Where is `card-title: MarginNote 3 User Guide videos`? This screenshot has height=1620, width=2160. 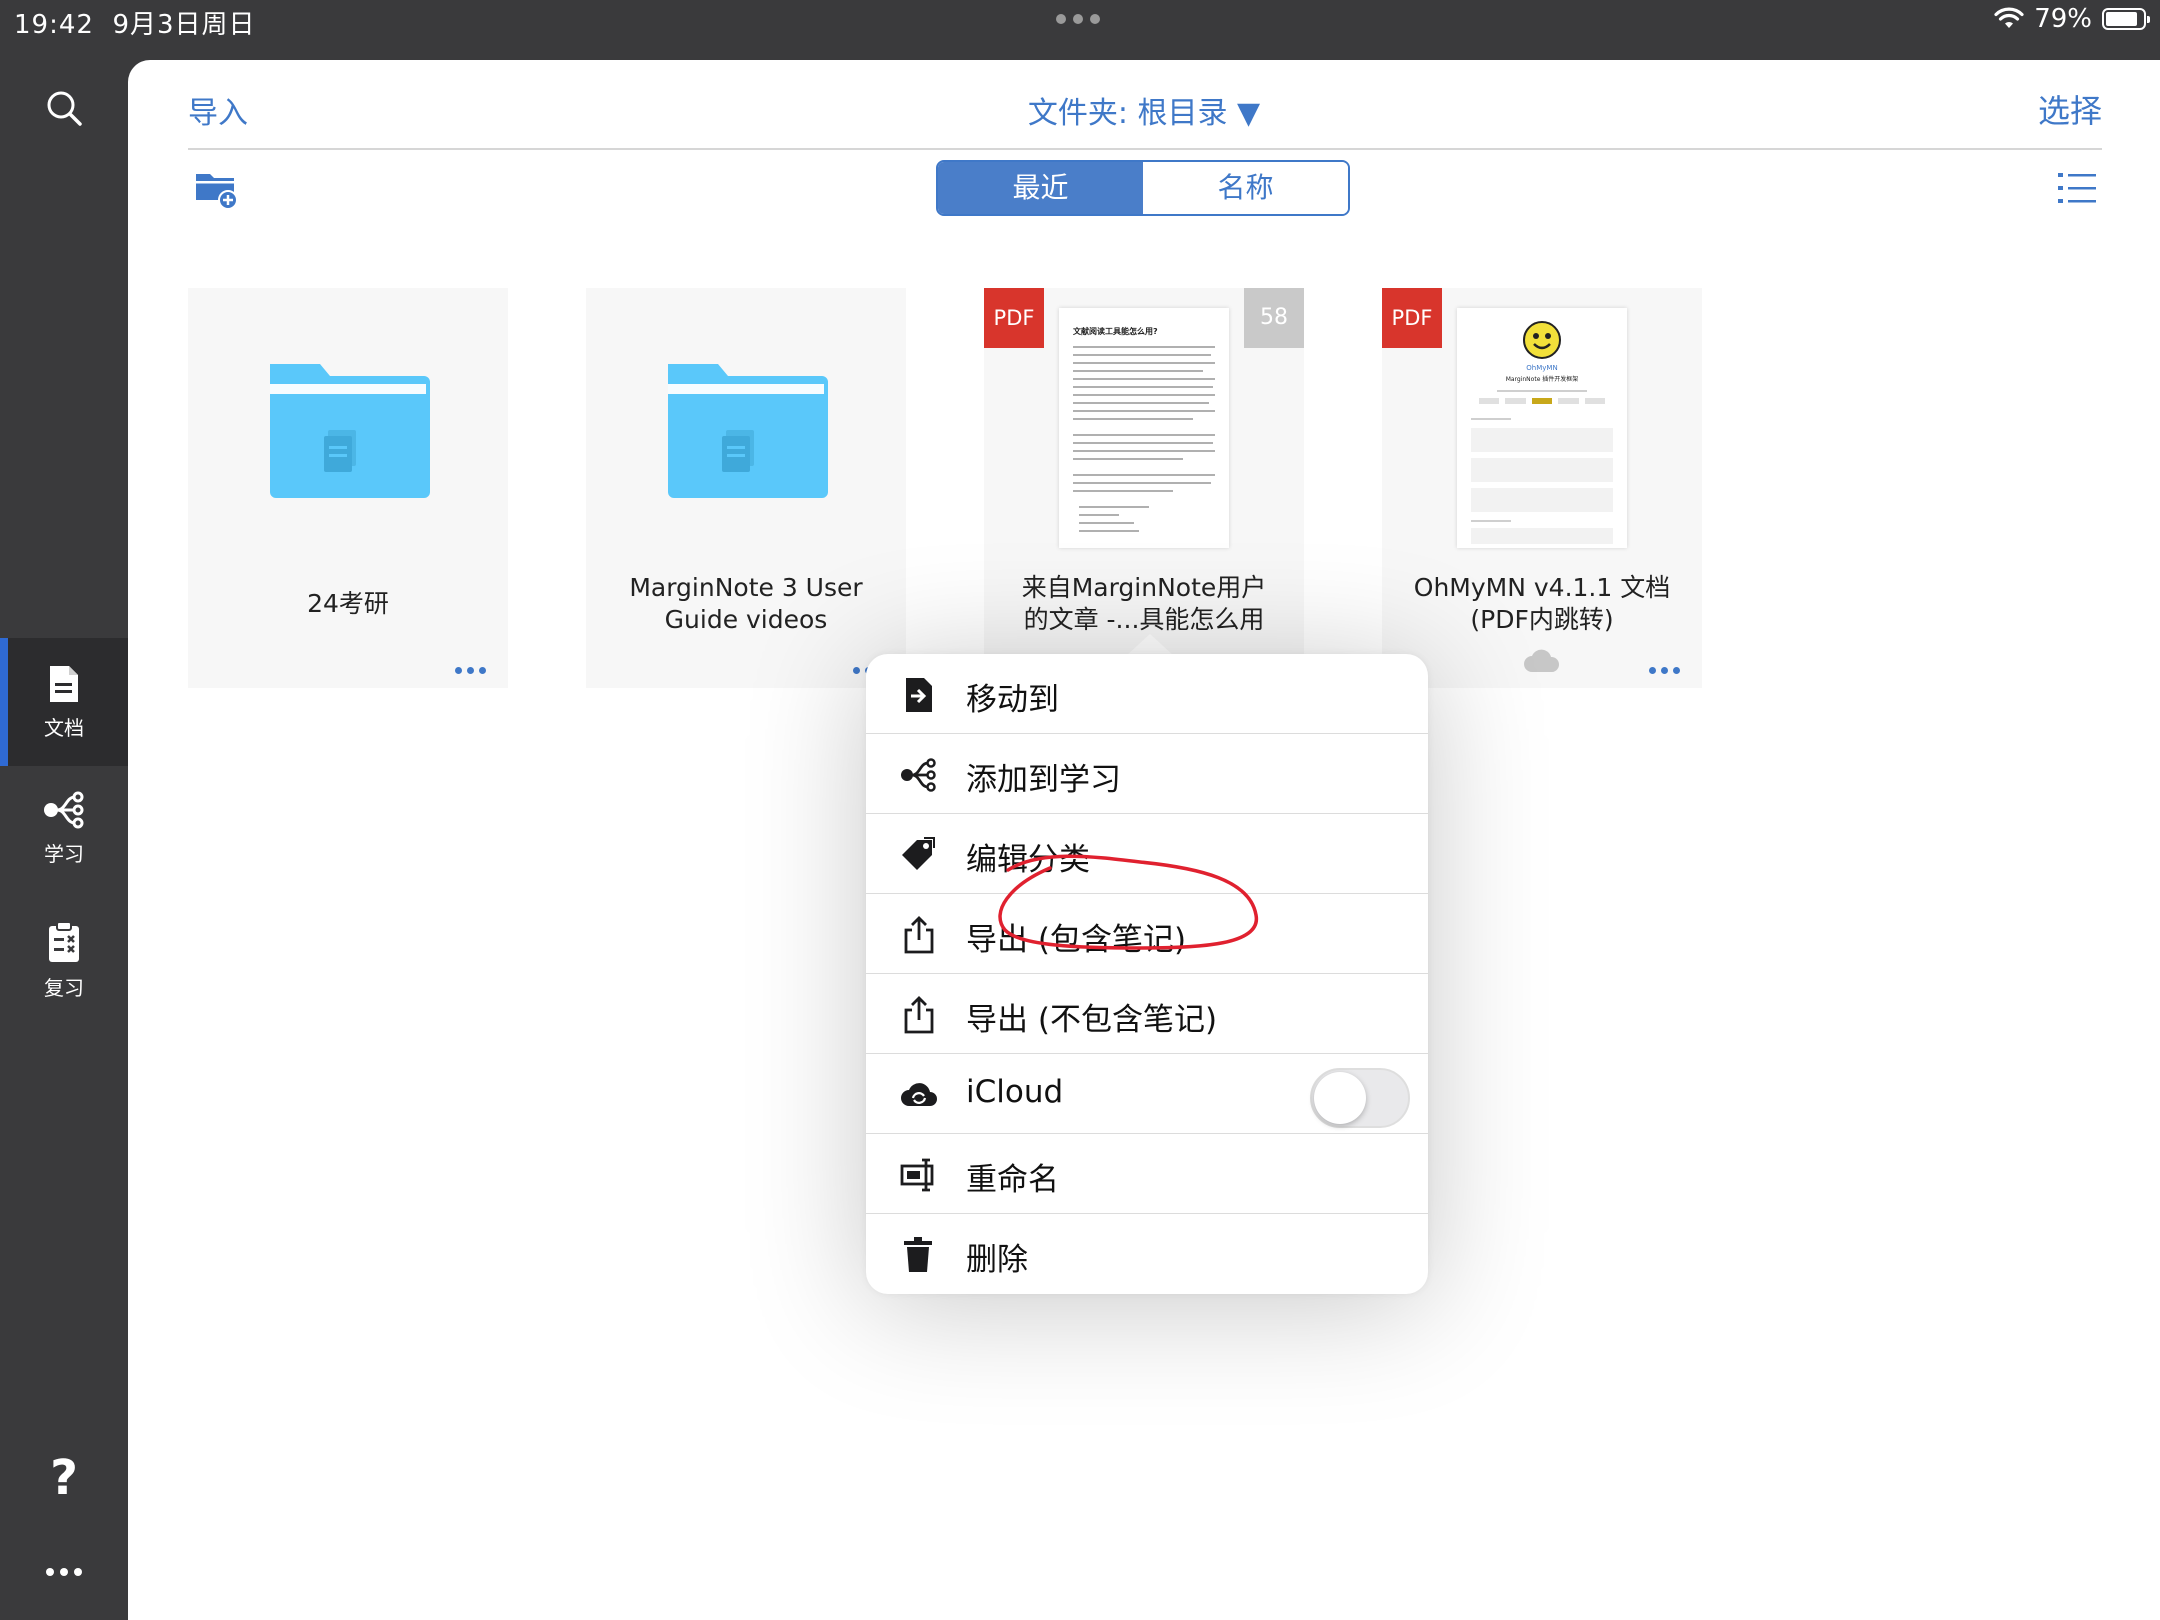
card-title: MarginNote 3 User Guide videos is located at coordinates (746, 603).